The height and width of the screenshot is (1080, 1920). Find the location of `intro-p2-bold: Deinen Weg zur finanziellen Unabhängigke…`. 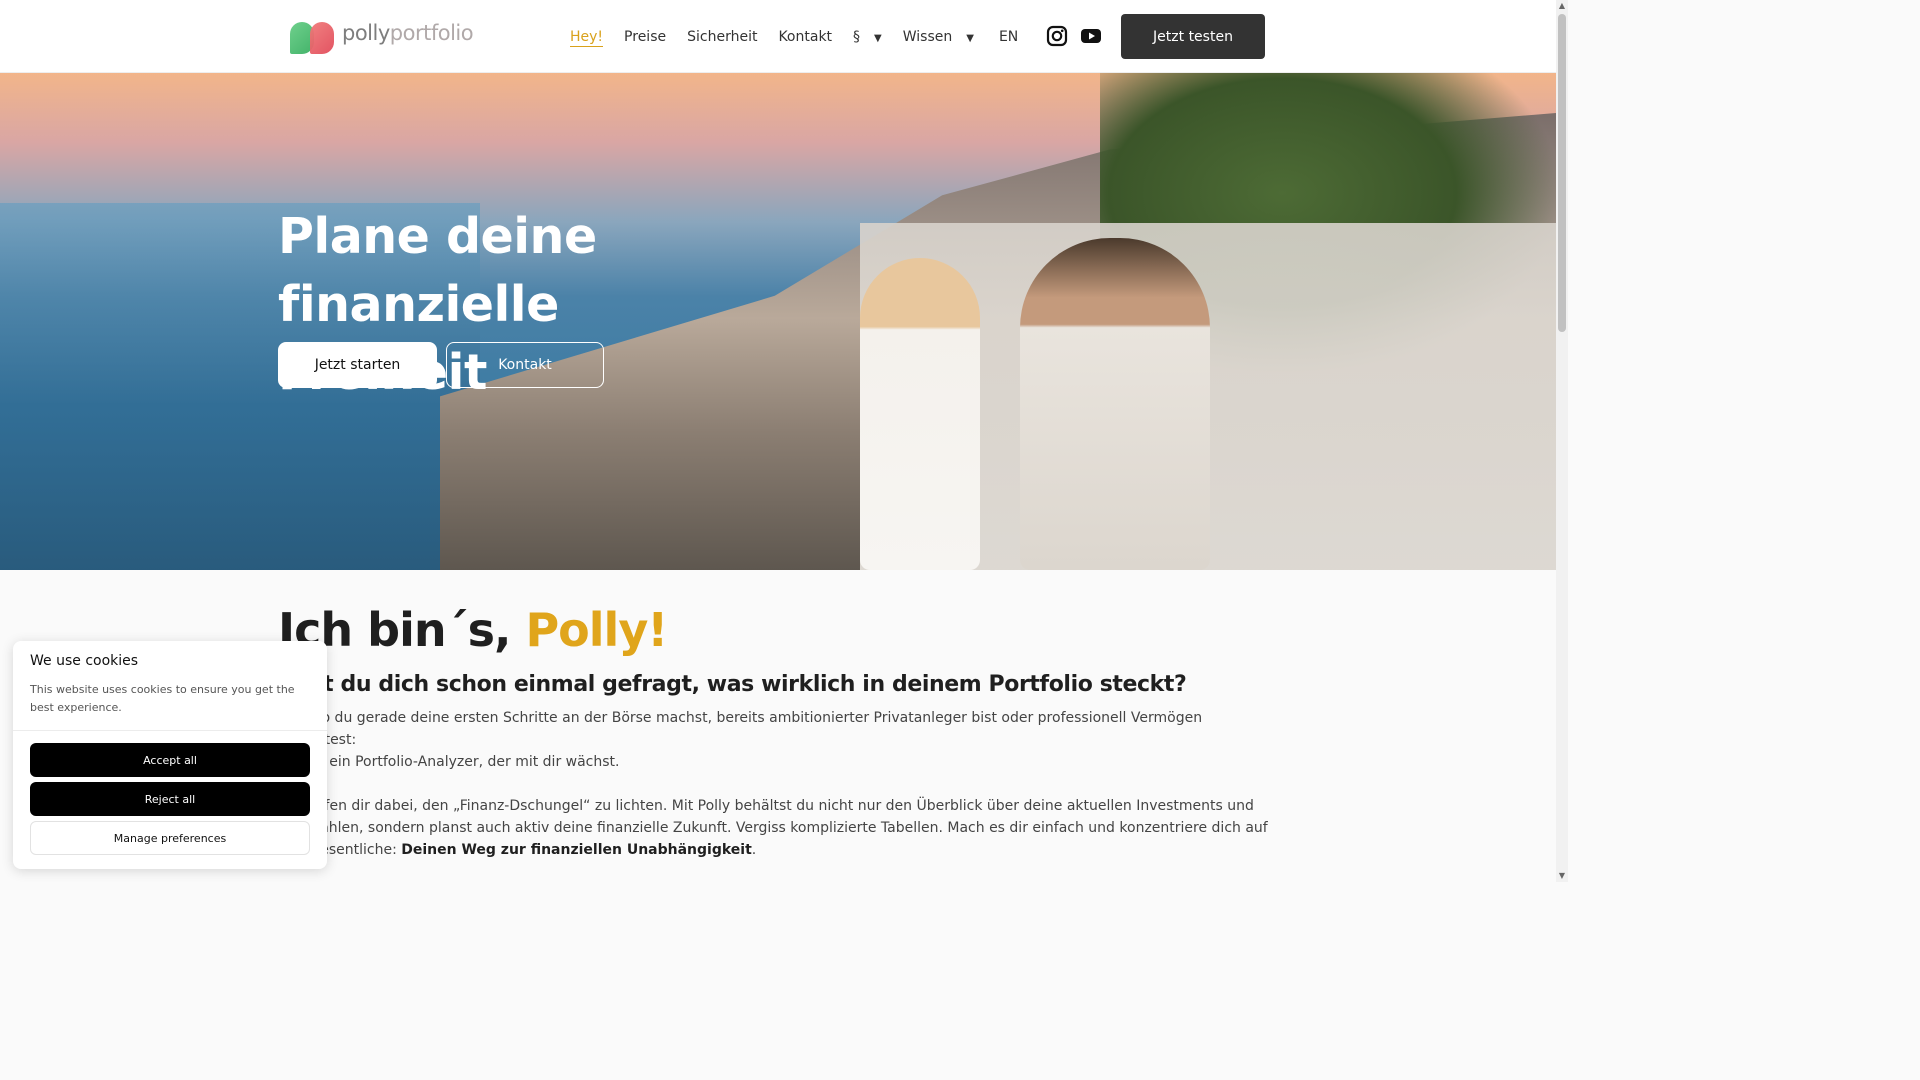

intro-p2-bold: Deinen Weg zur finanziellen Unabhängigke… is located at coordinates (576, 850).